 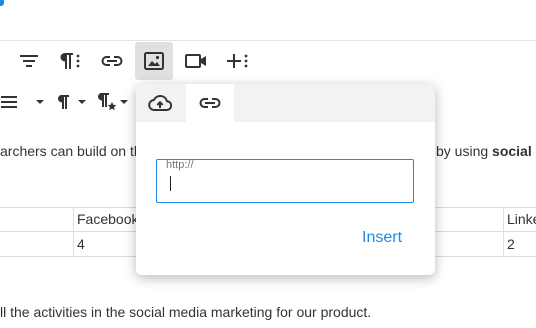 I want to click on paragraph-1-right: by using social, so click(x=484, y=151).